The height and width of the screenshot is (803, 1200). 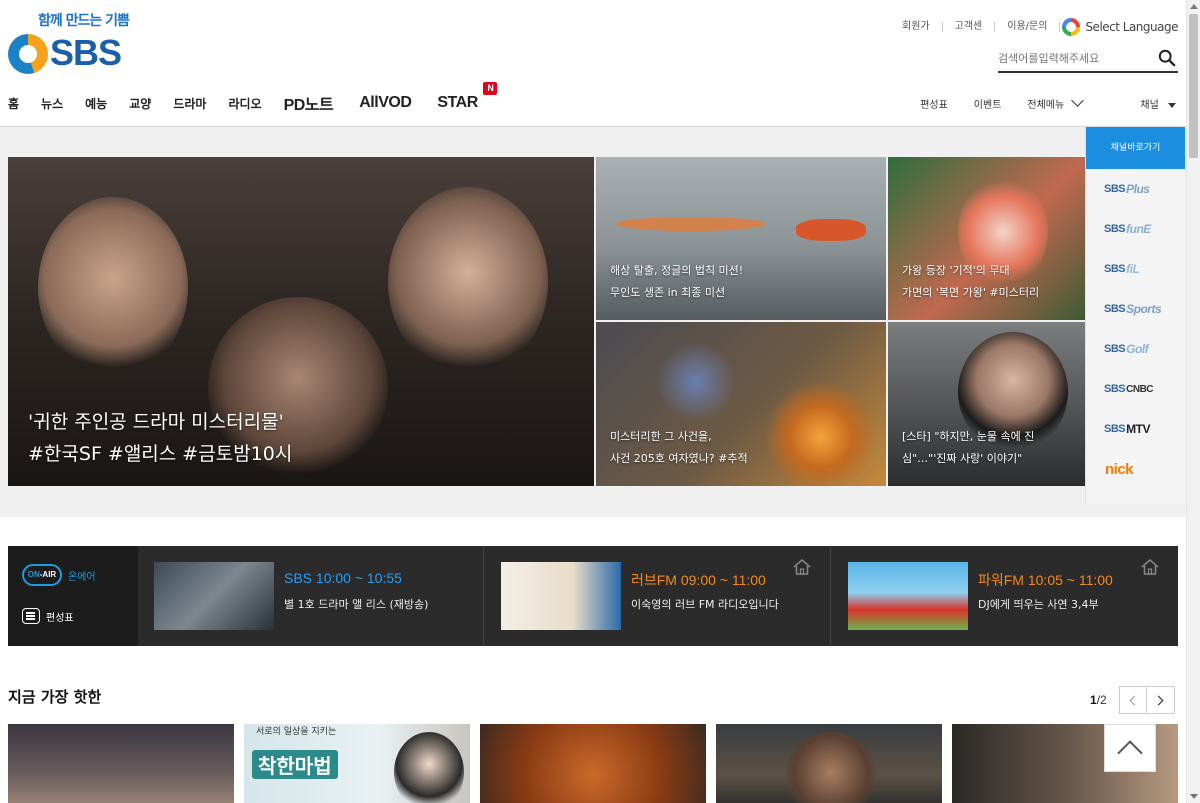 I want to click on onair-button: ON-AIR 온에어, so click(x=59, y=575).